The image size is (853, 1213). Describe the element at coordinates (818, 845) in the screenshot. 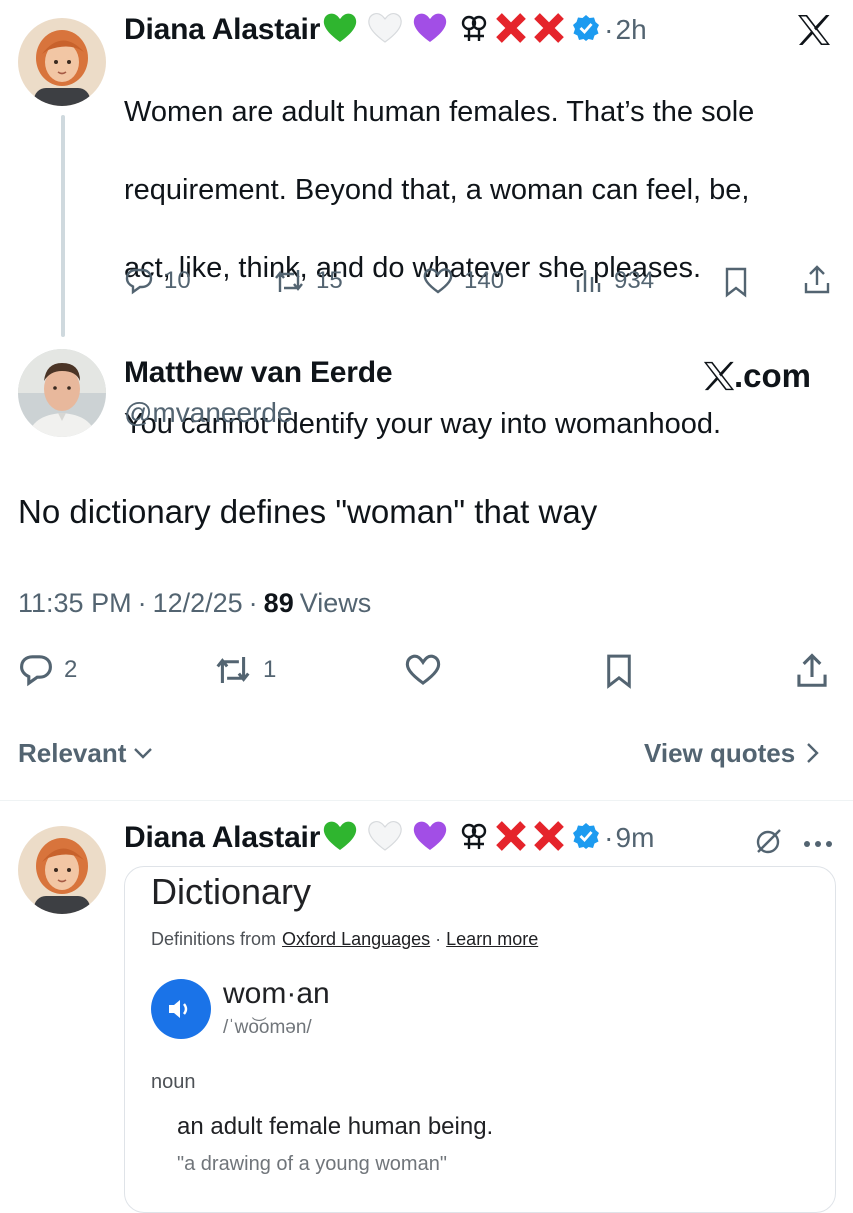

I see `more-options-icon` at that location.